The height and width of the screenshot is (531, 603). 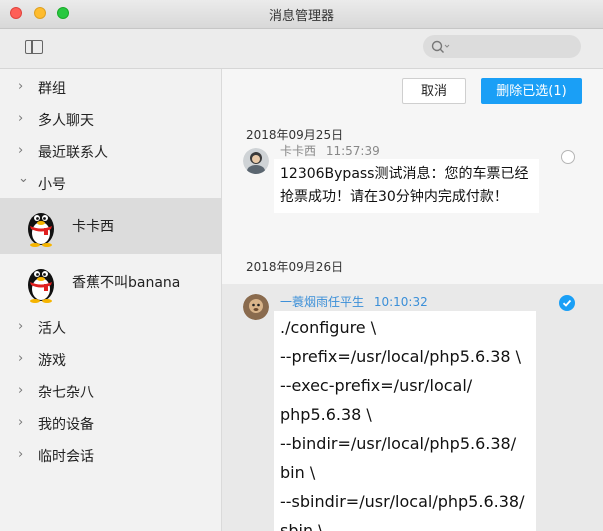 I want to click on message-line: php5.6.38 \, so click(x=326, y=414).